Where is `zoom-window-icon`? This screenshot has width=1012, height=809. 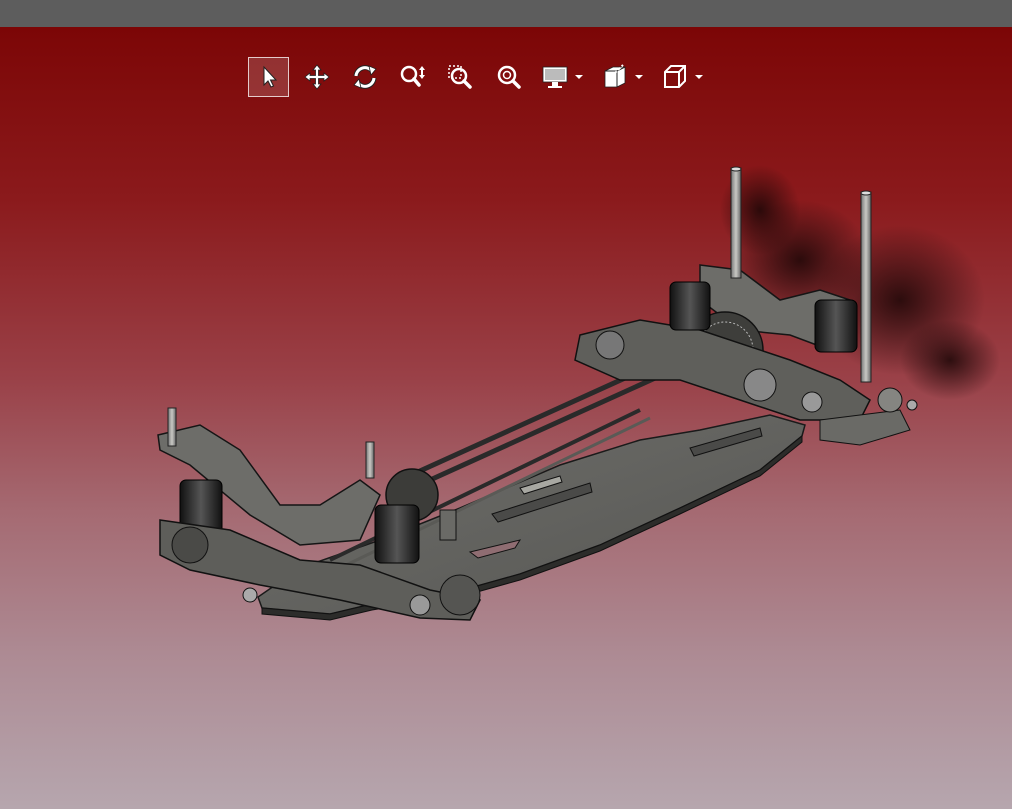 zoom-window-icon is located at coordinates (460, 77).